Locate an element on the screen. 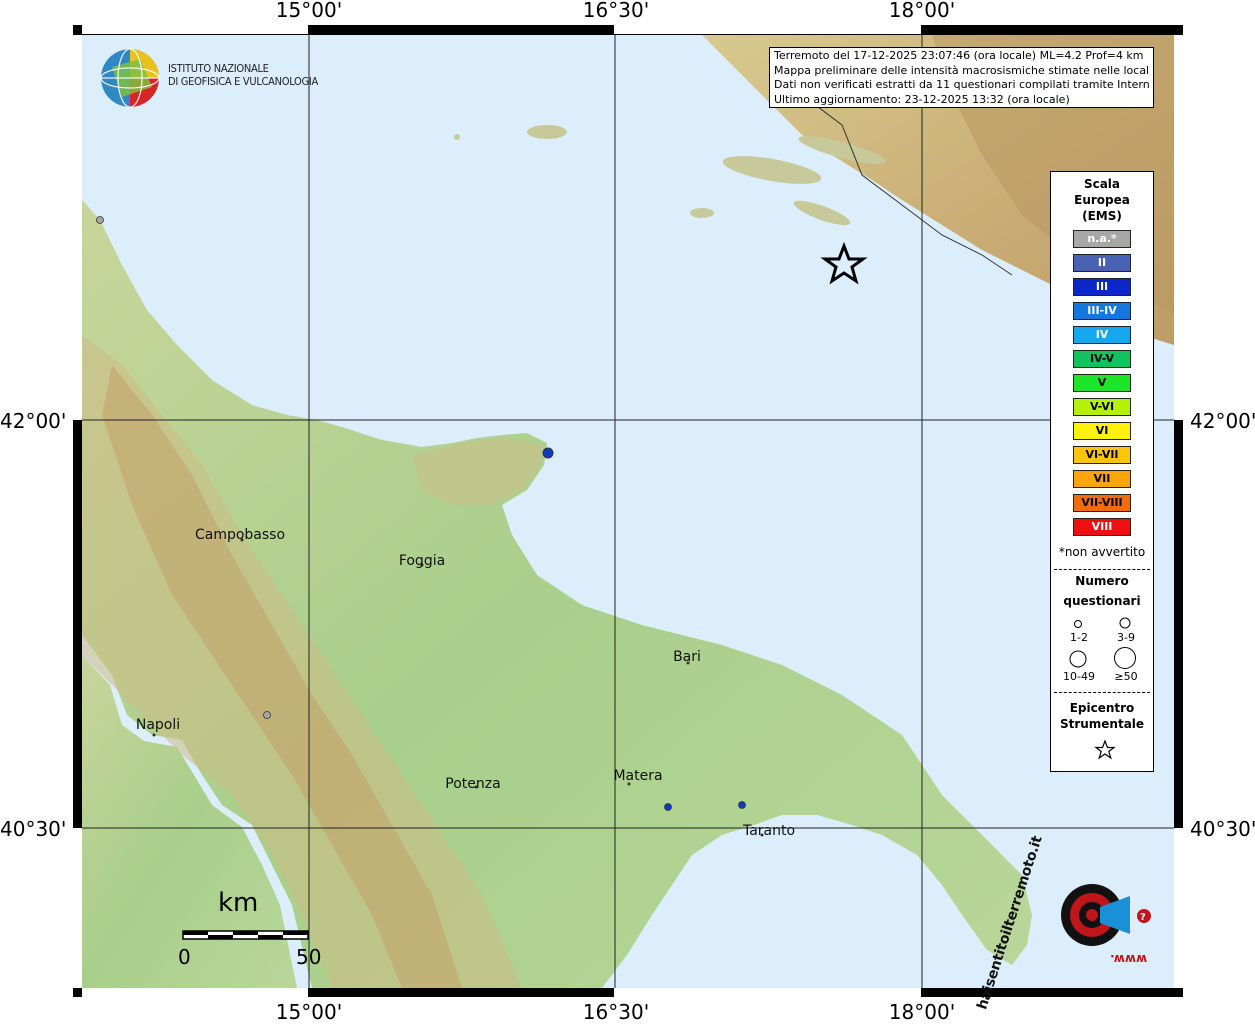 This screenshot has height=1024, width=1255. city-label-bari: Bari is located at coordinates (687, 657).